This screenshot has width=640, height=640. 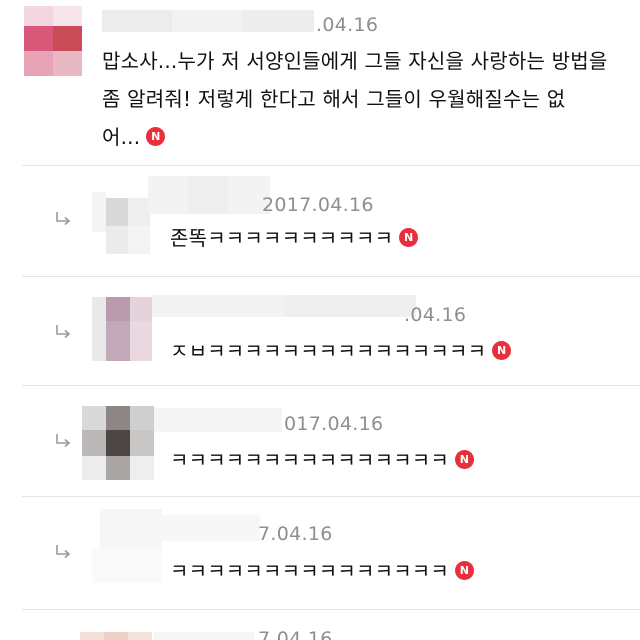 What do you see at coordinates (347, 25) in the screenshot?
I see `comment-date: .04.16` at bounding box center [347, 25].